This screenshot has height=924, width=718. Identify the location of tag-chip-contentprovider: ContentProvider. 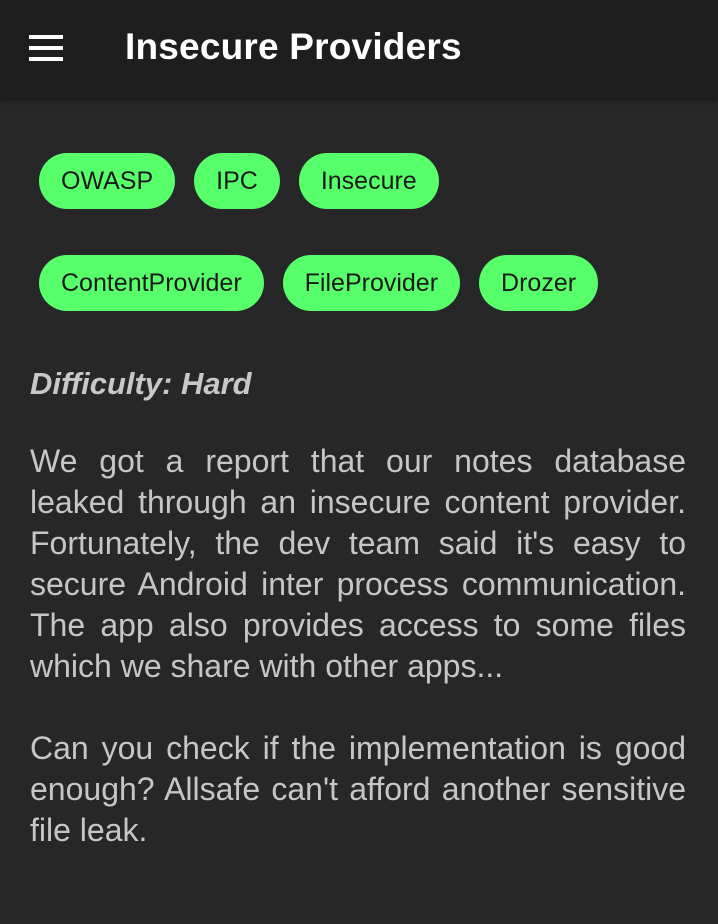
(151, 283).